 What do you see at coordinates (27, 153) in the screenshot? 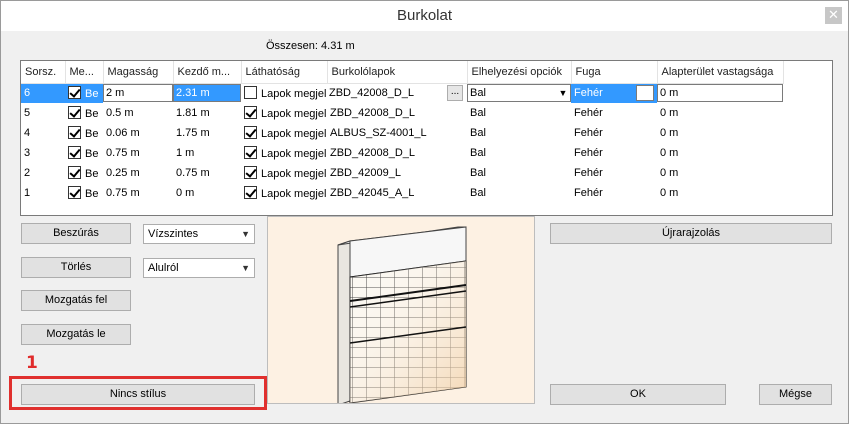
I see `cell-index: 3` at bounding box center [27, 153].